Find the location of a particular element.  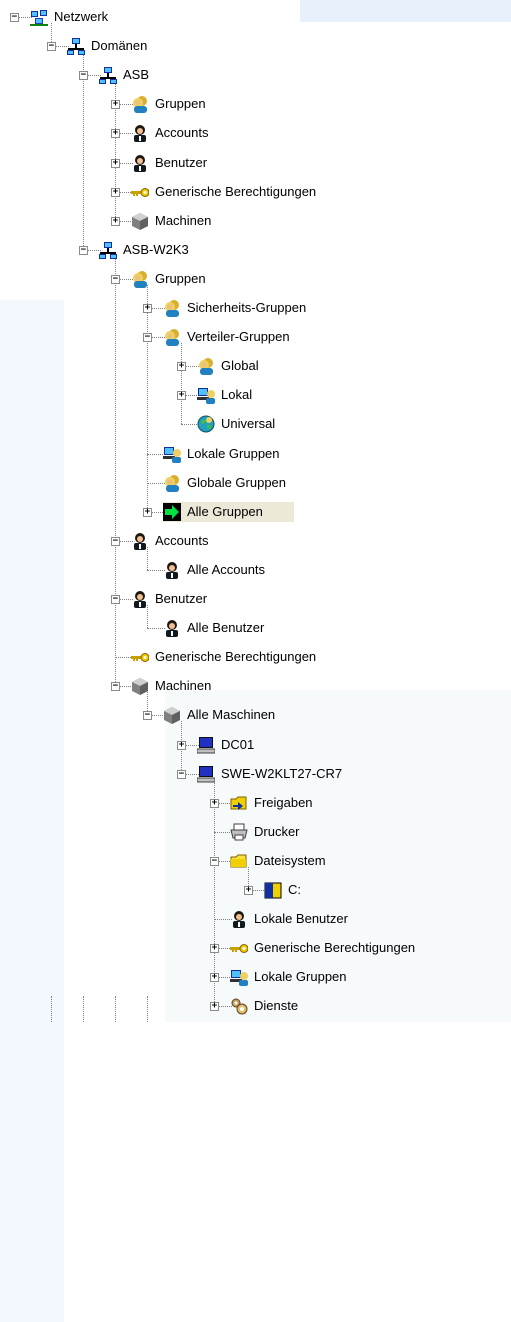

tree-item-dateisystem: Dateisystem is located at coordinates (291, 861).